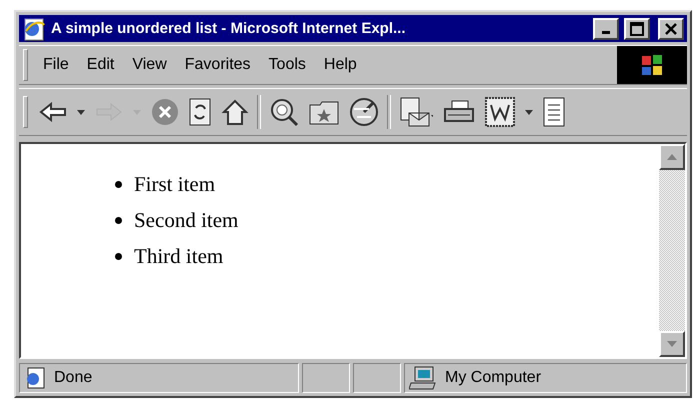 The width and height of the screenshot is (698, 401). Describe the element at coordinates (35, 378) in the screenshot. I see `page-icon` at that location.